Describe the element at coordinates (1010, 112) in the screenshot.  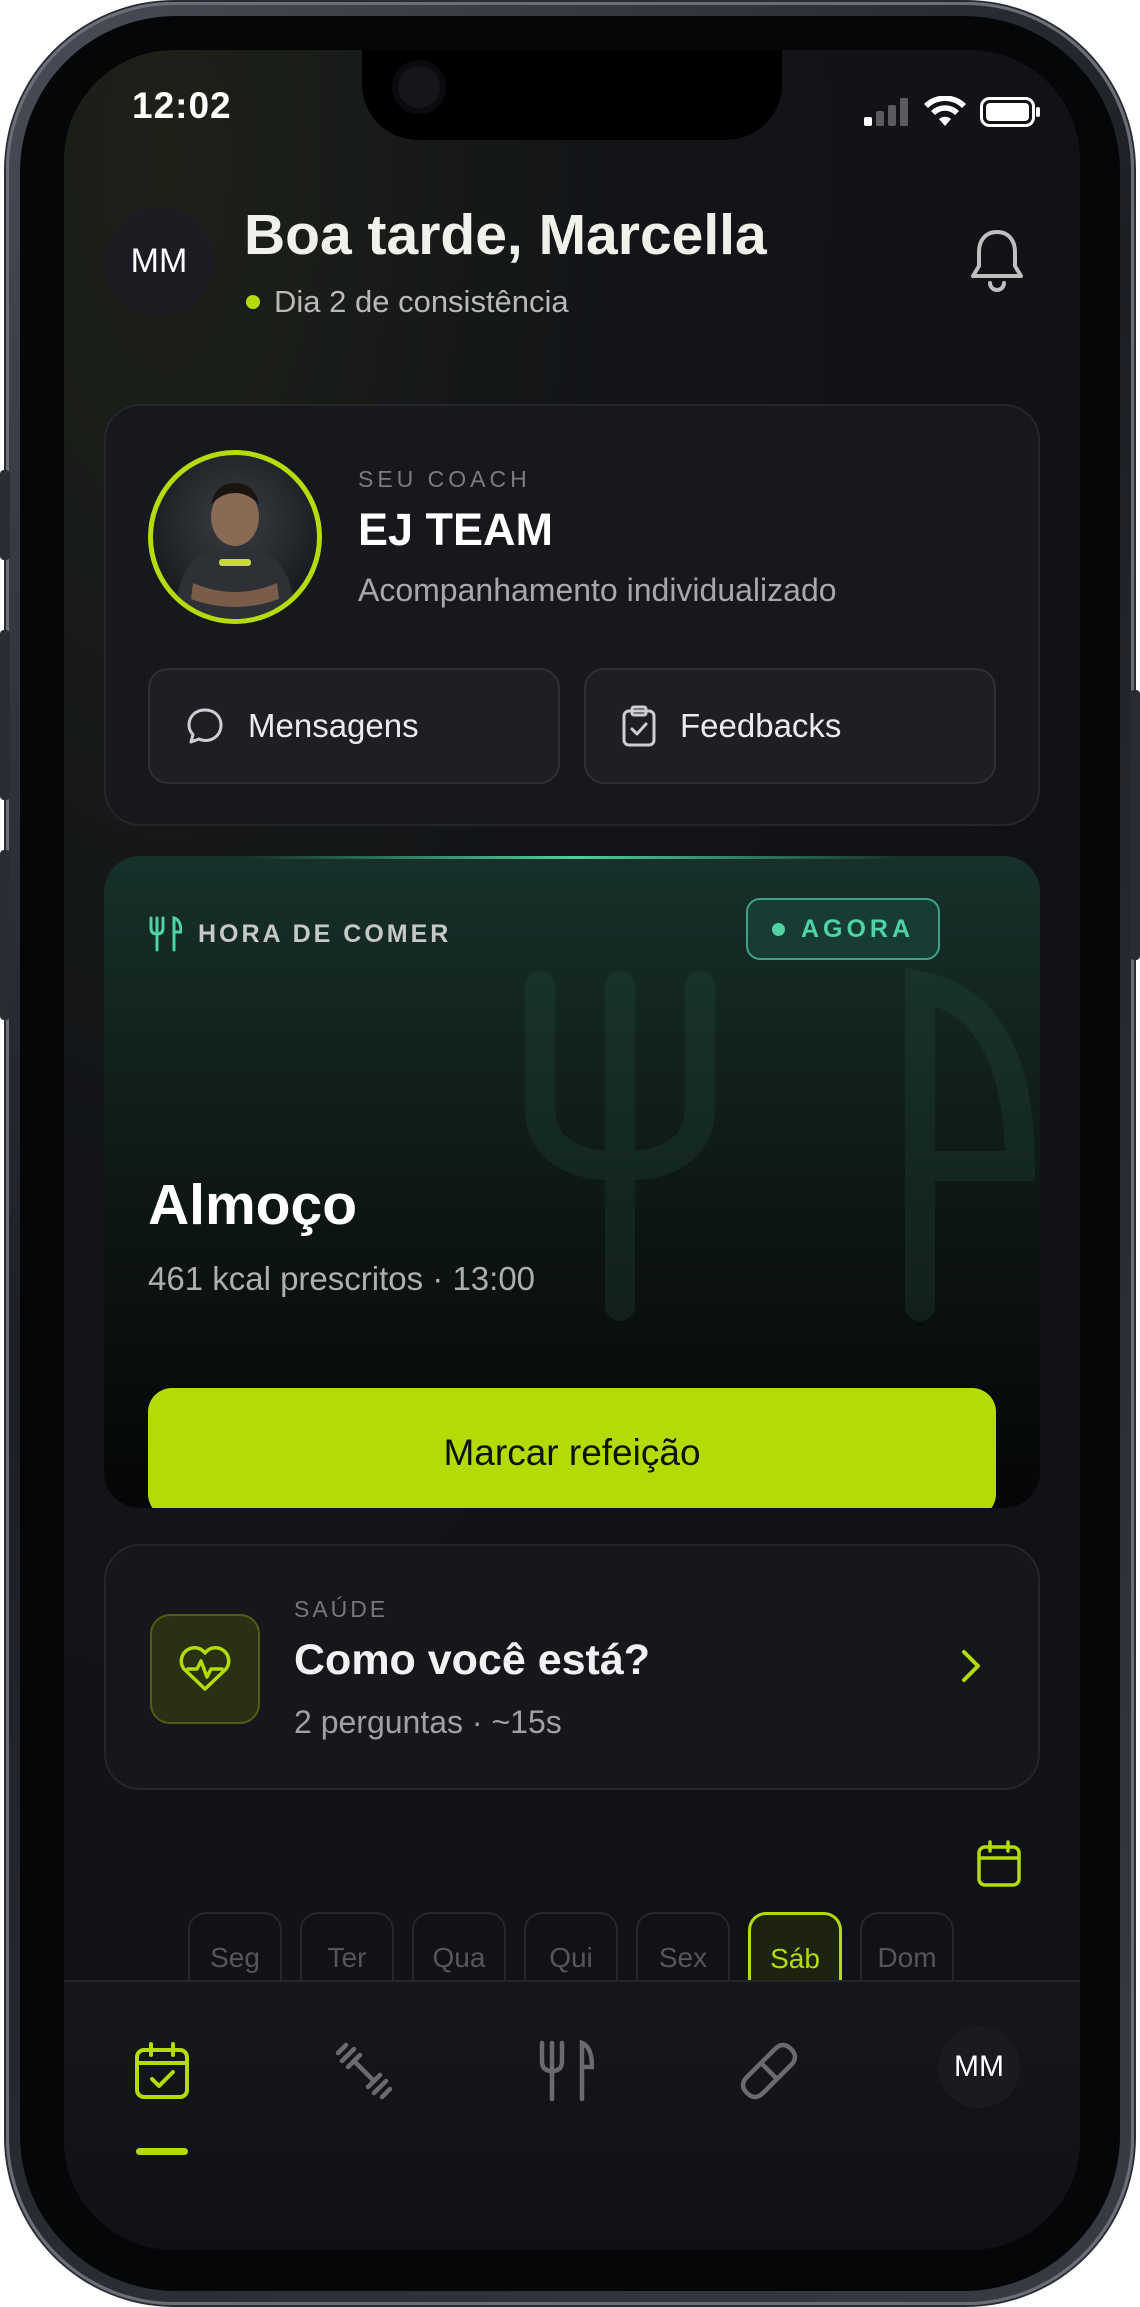
I see `battery-icon` at that location.